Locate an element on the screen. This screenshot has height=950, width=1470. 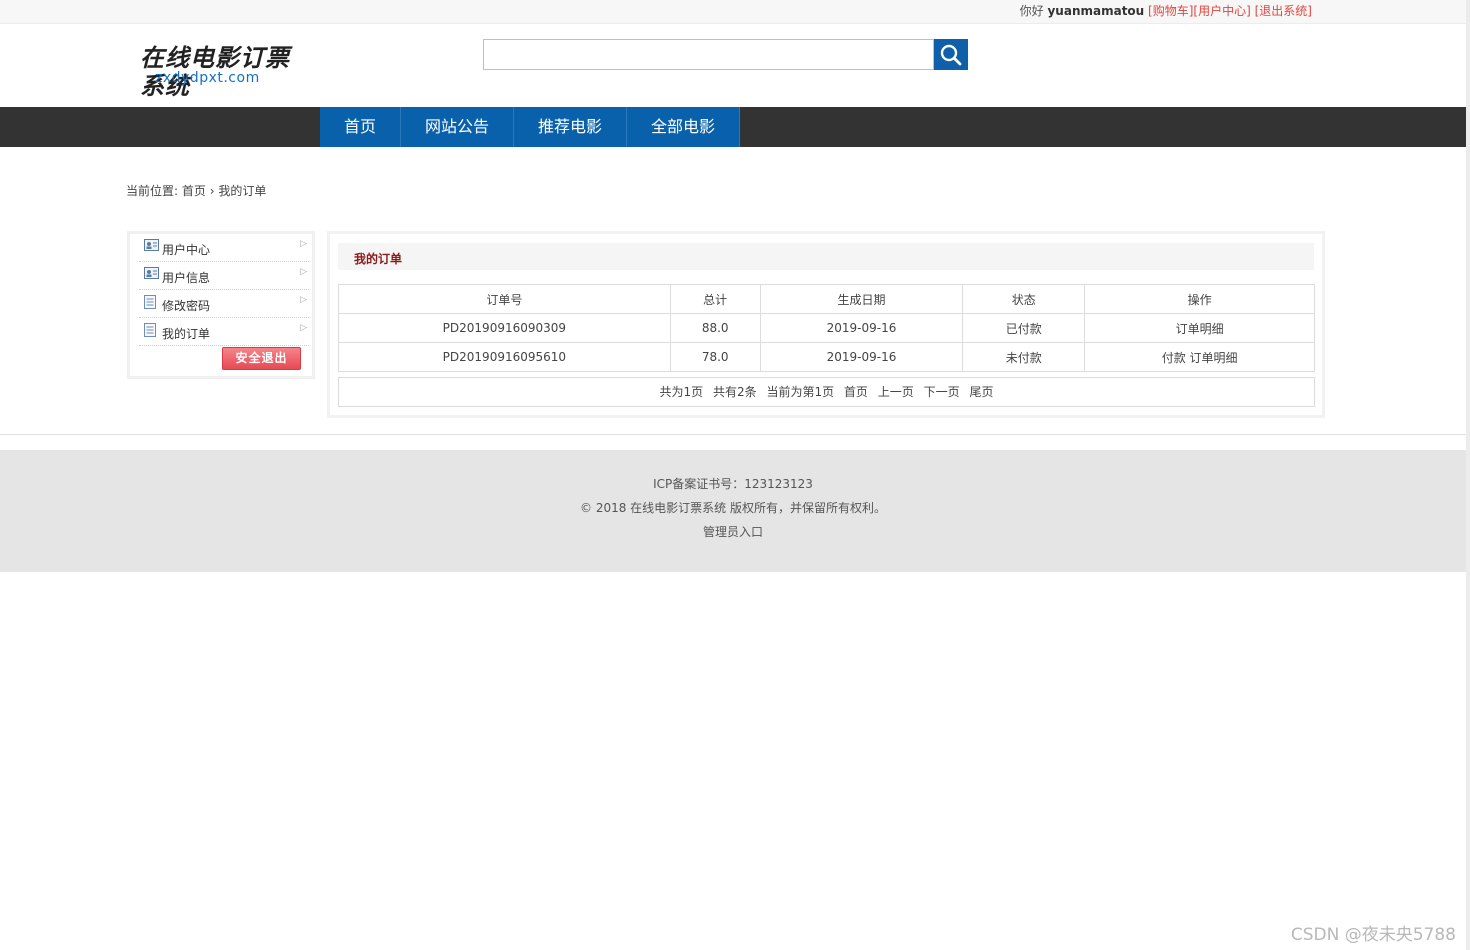
pager-first-link: 首页 is located at coordinates (856, 392).